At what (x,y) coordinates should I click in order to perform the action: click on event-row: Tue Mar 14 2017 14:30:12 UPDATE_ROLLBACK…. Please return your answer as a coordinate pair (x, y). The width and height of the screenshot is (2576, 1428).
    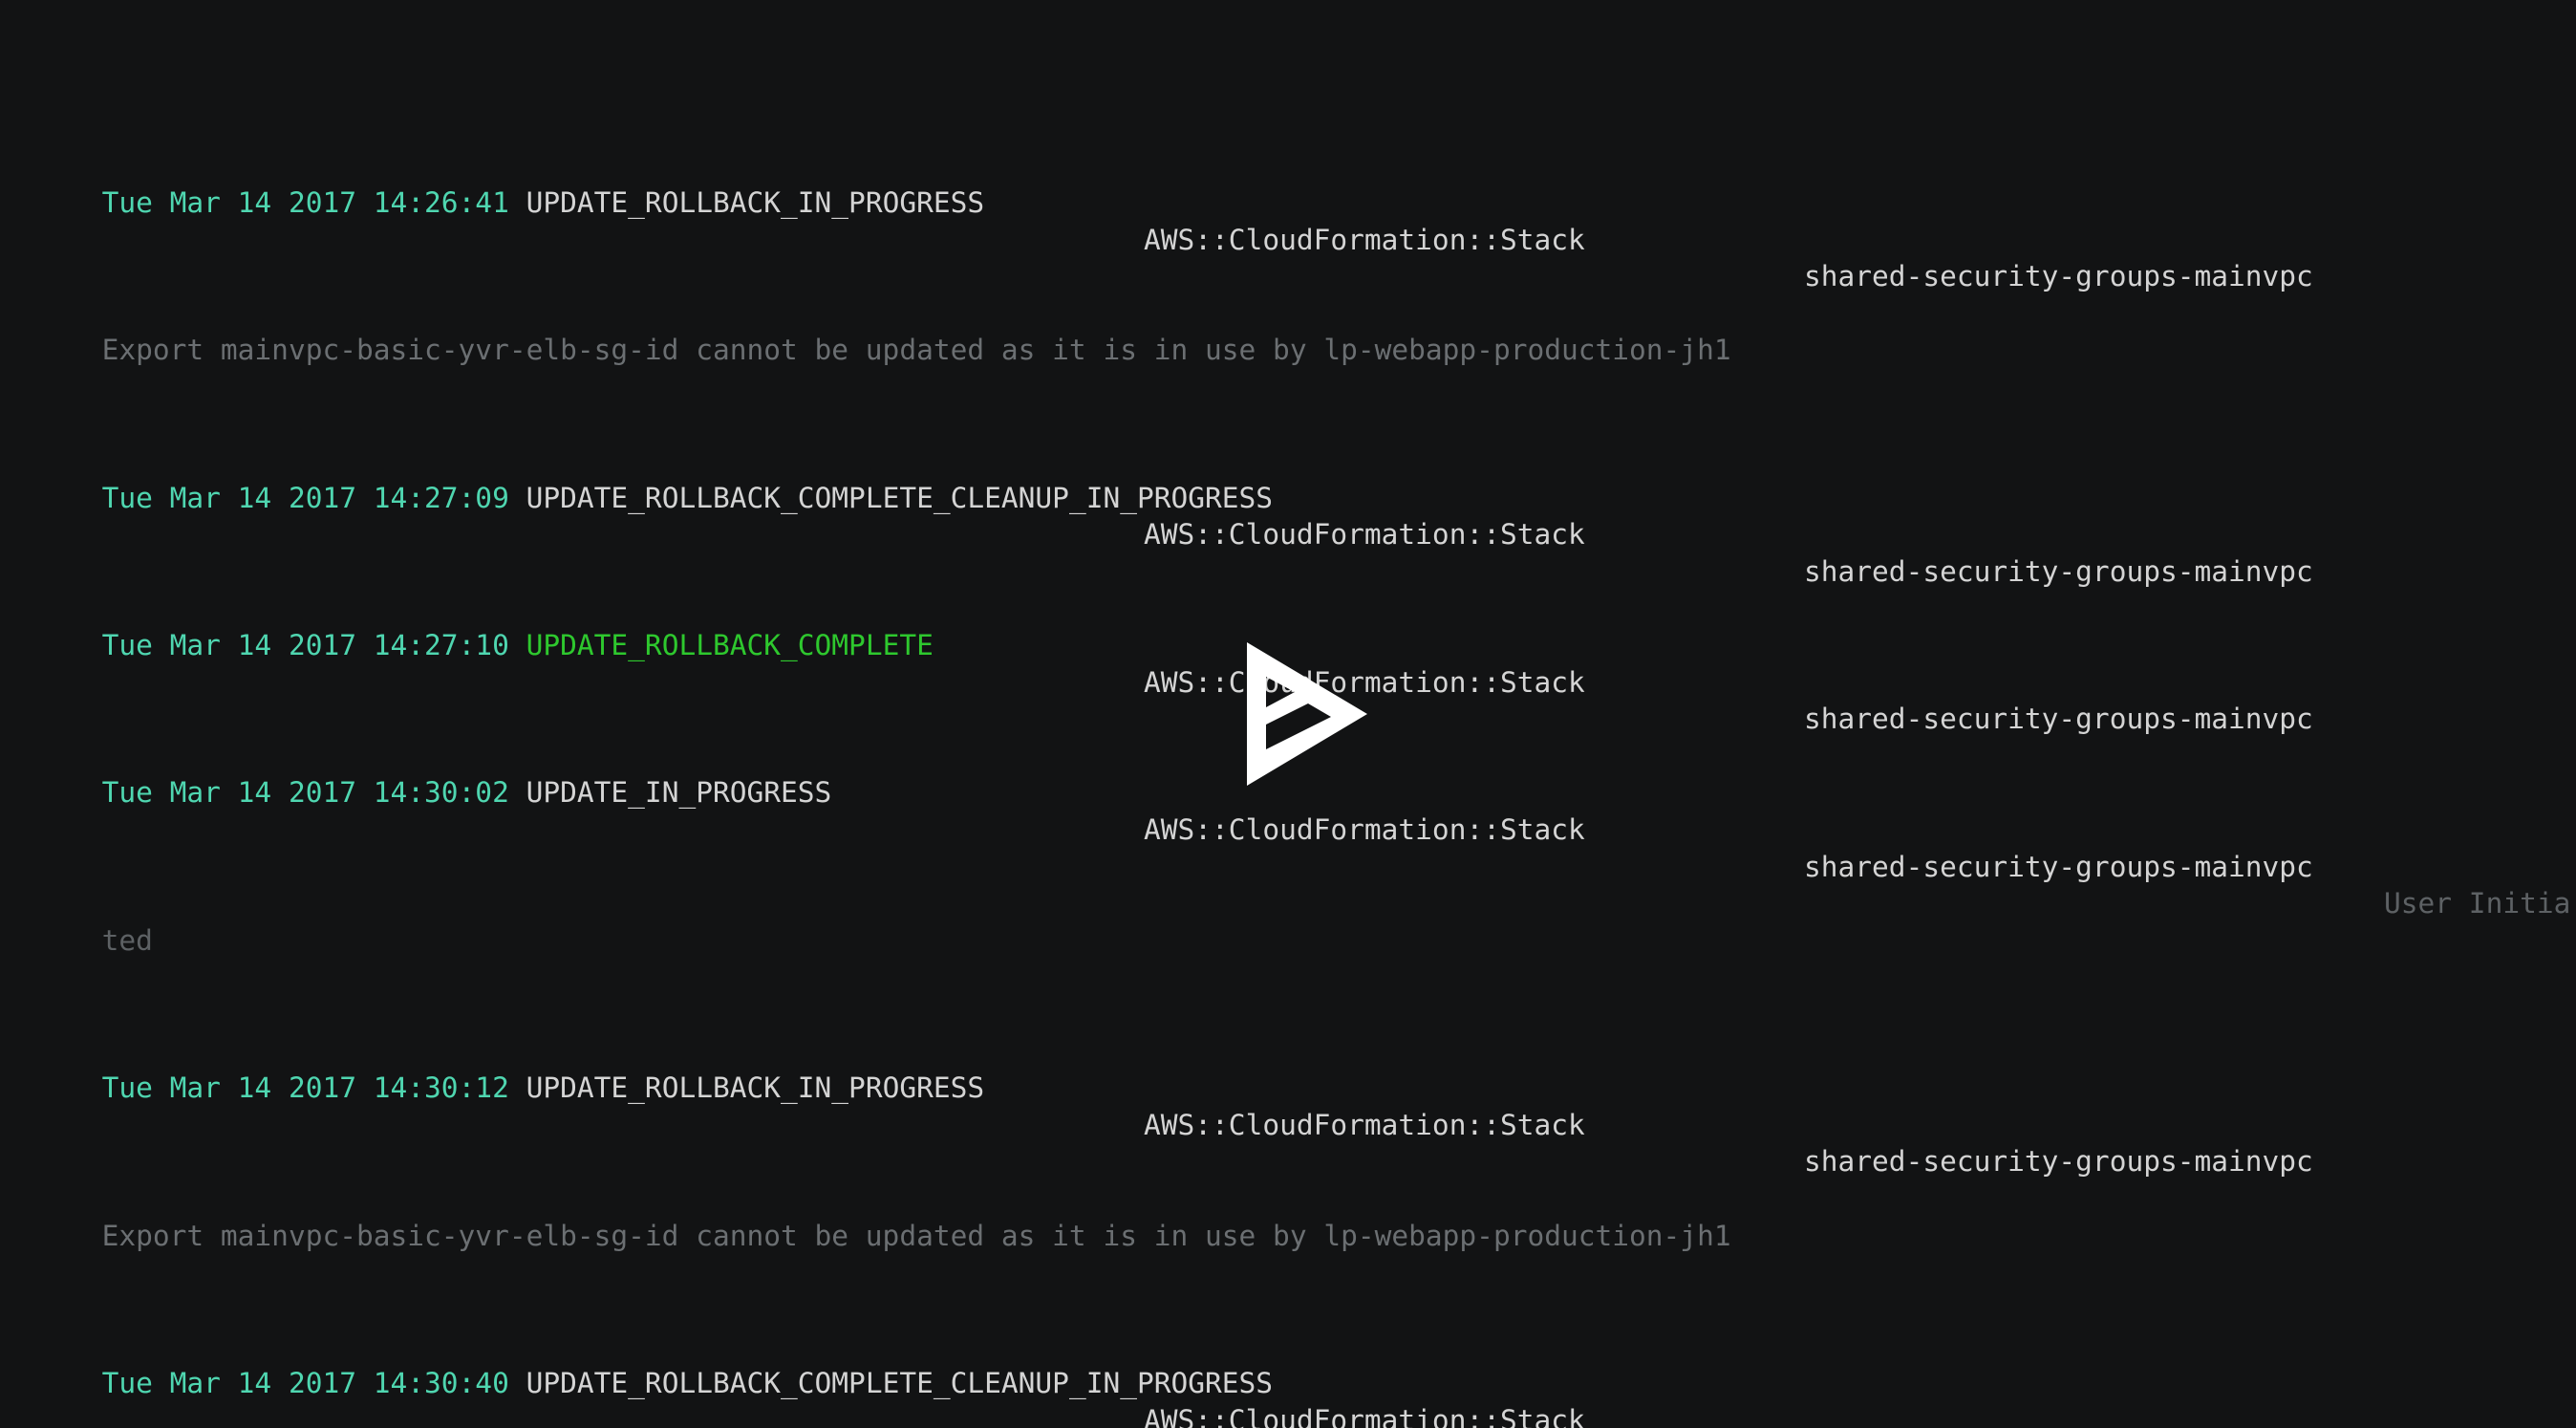
    Looking at the image, I should click on (1288, 1105).